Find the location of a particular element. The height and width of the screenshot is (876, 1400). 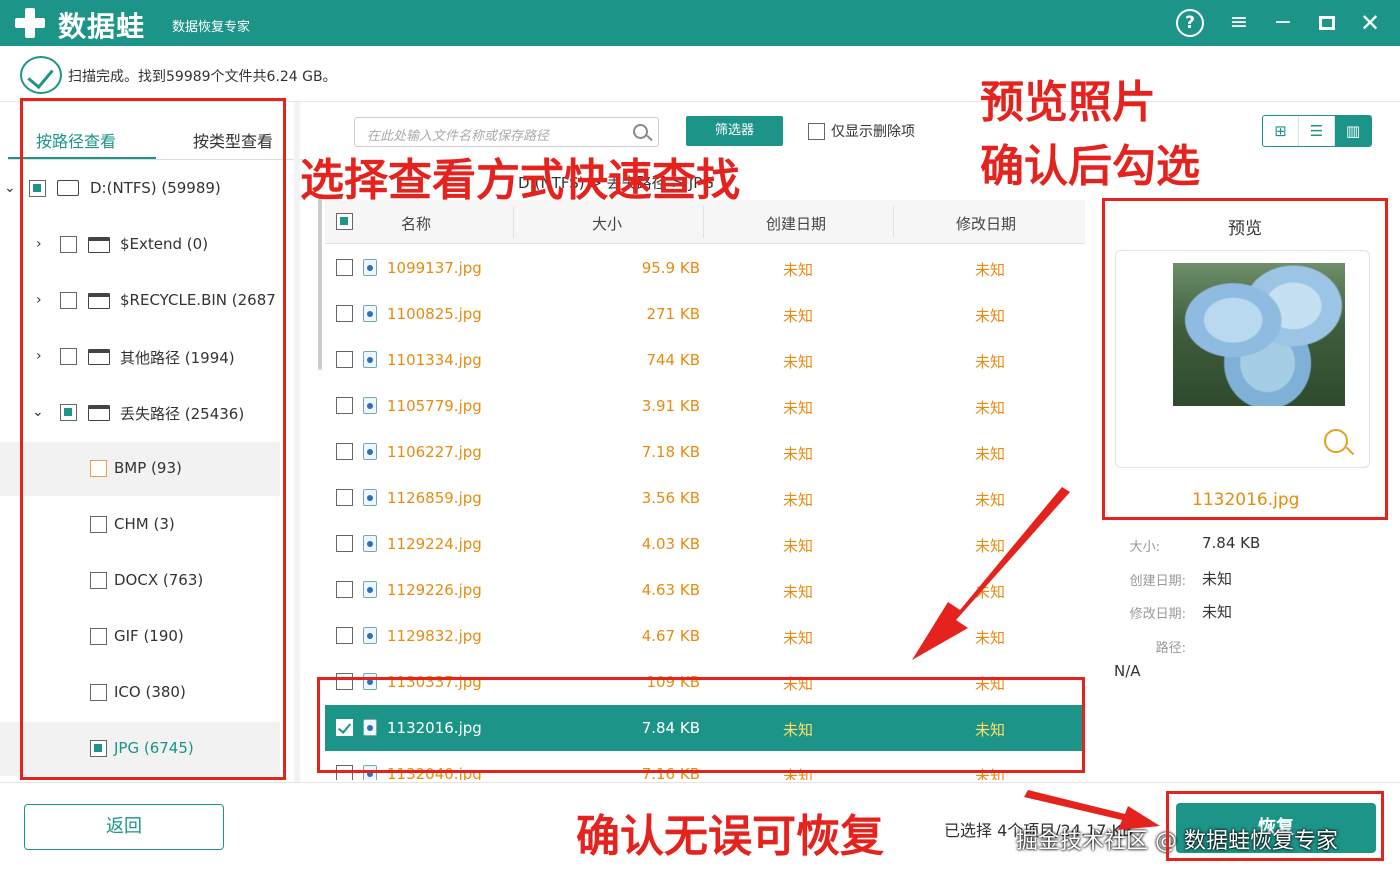

arrow-to-recover is located at coordinates (1092, 810).